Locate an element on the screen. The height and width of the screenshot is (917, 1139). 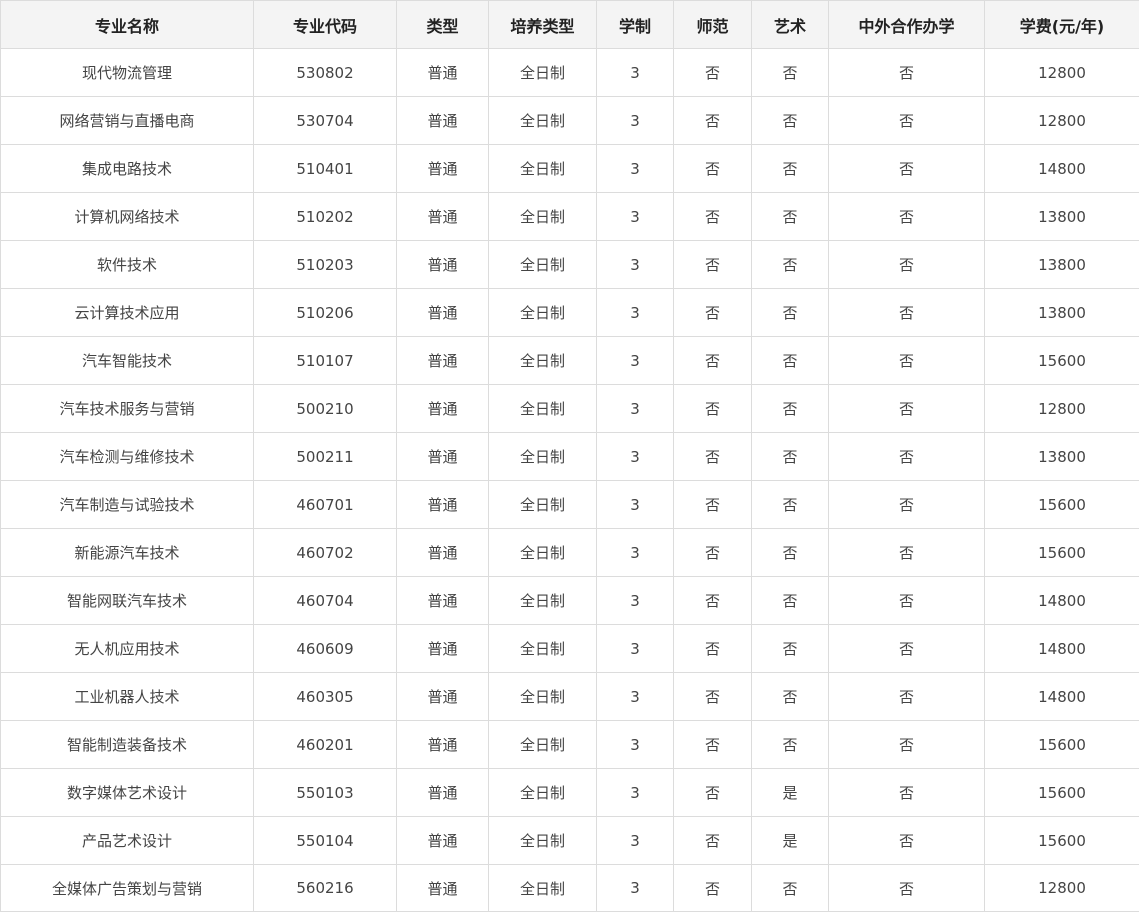
cell-program-code: 460201 is located at coordinates (325, 744).